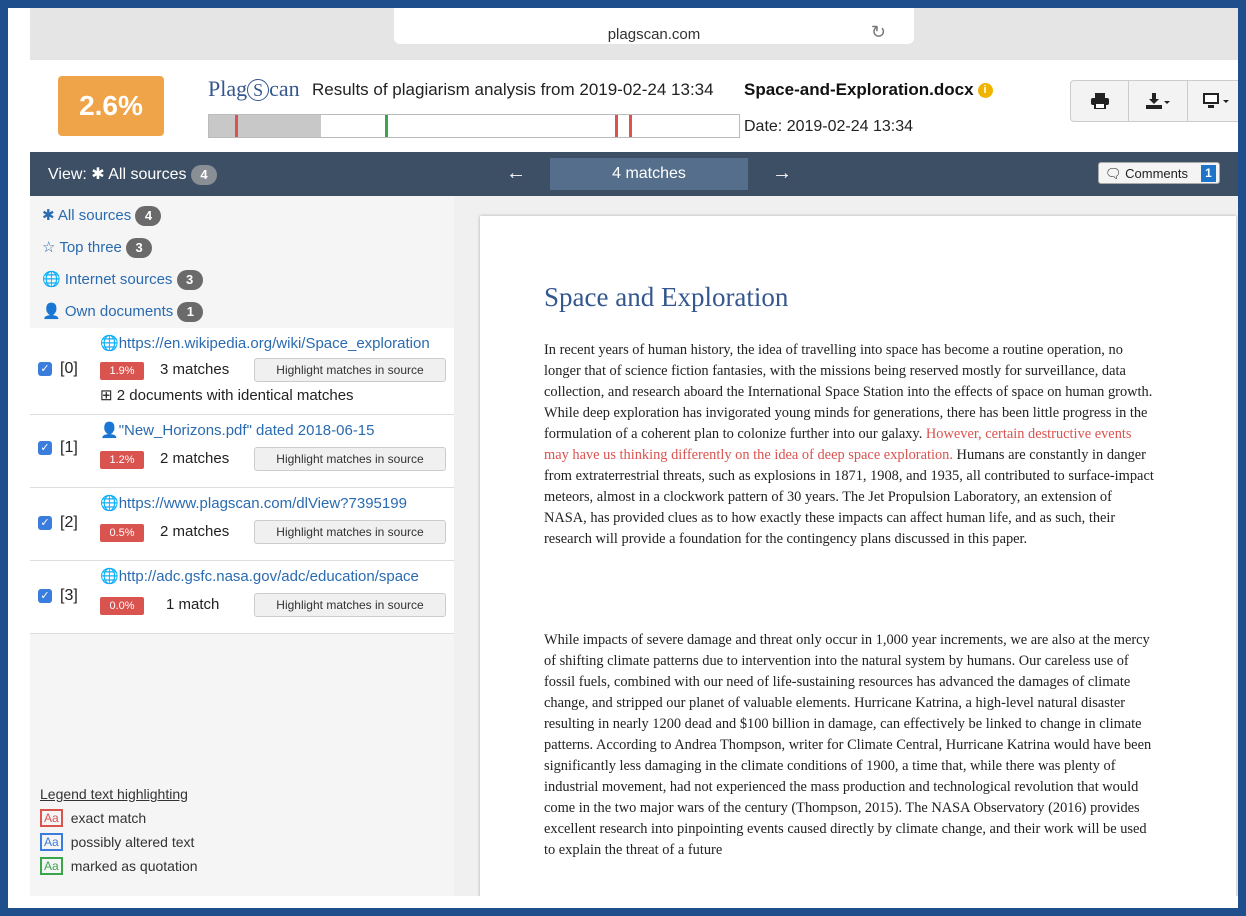  I want to click on match-counter: 4 matches, so click(649, 174).